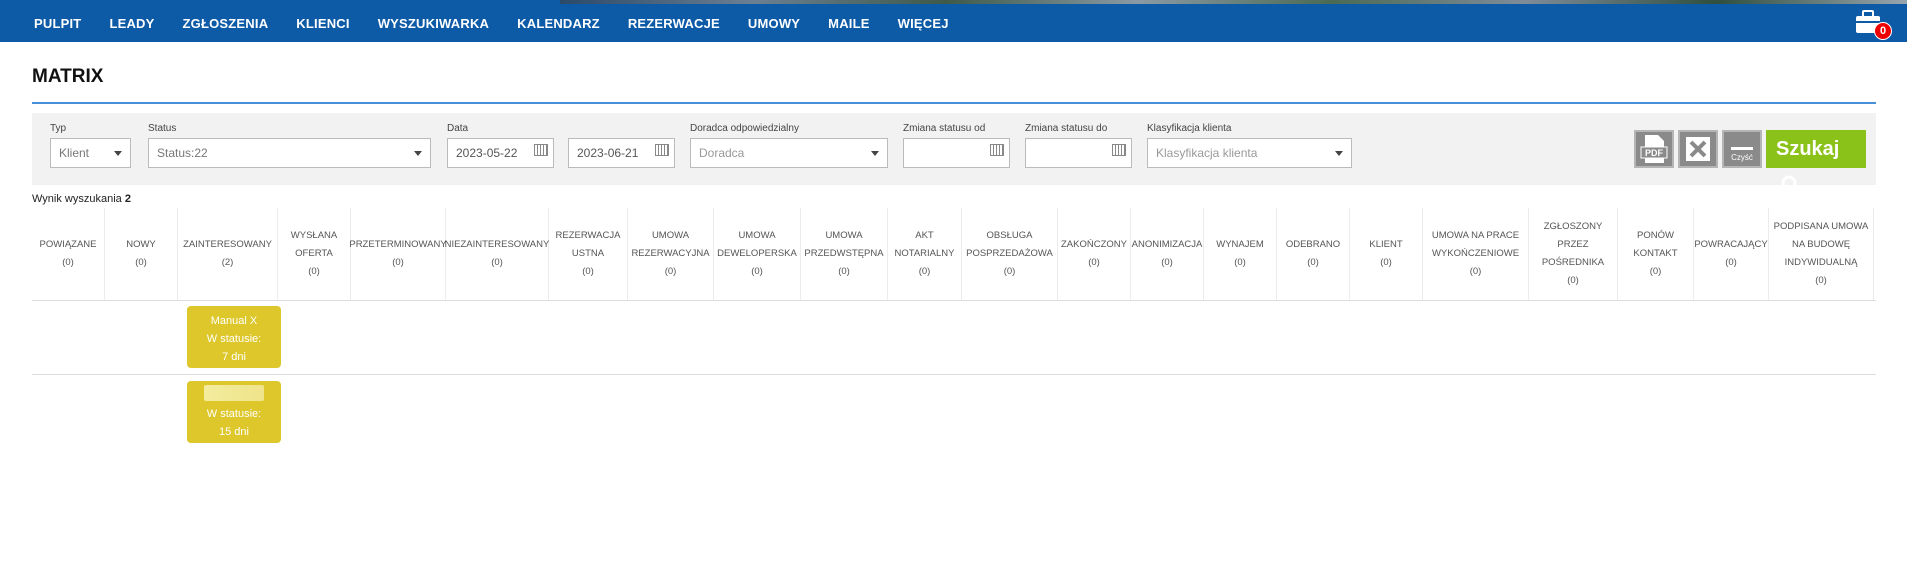  I want to click on search-button: Szukaj, so click(1816, 162).